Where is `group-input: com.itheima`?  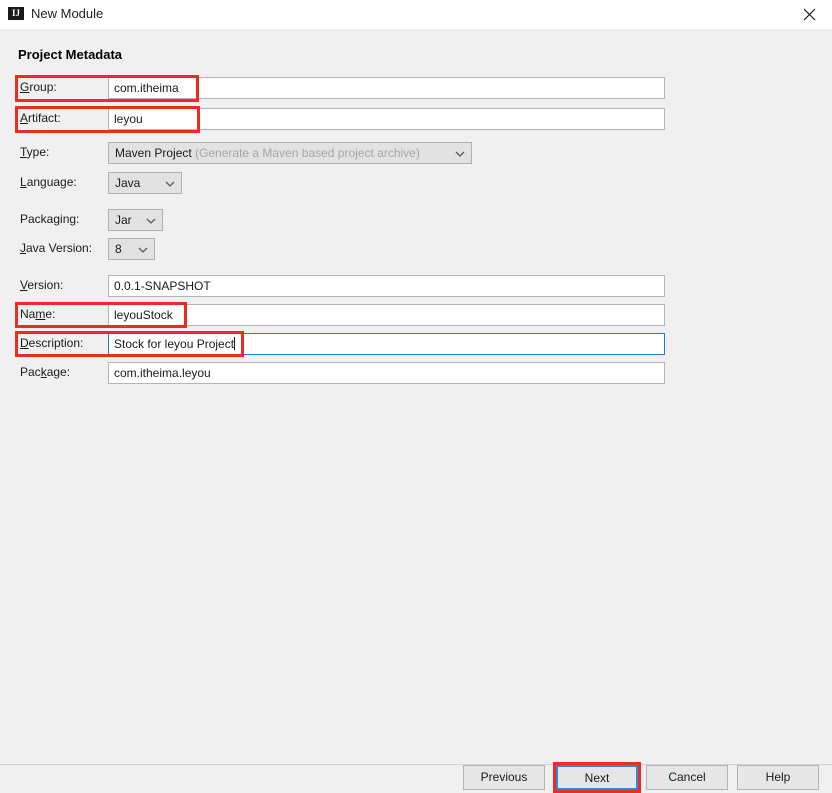 group-input: com.itheima is located at coordinates (386, 88).